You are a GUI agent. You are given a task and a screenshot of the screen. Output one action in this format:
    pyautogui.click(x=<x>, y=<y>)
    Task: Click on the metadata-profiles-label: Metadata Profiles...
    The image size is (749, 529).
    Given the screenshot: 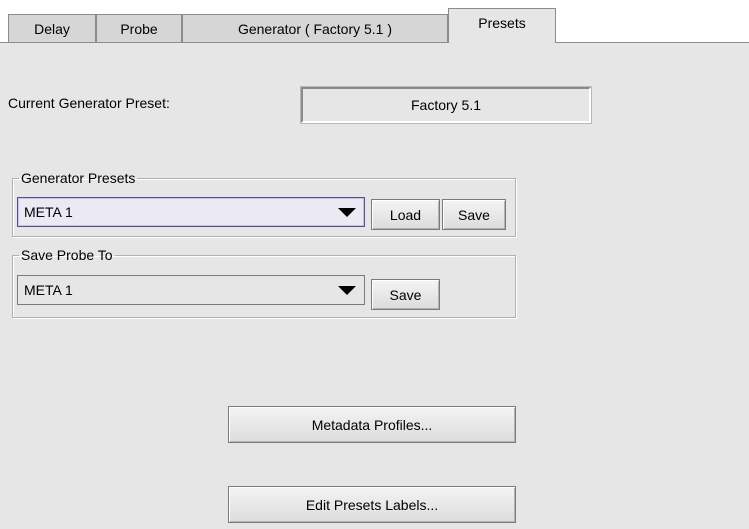 What is the action you would take?
    pyautogui.click(x=372, y=424)
    